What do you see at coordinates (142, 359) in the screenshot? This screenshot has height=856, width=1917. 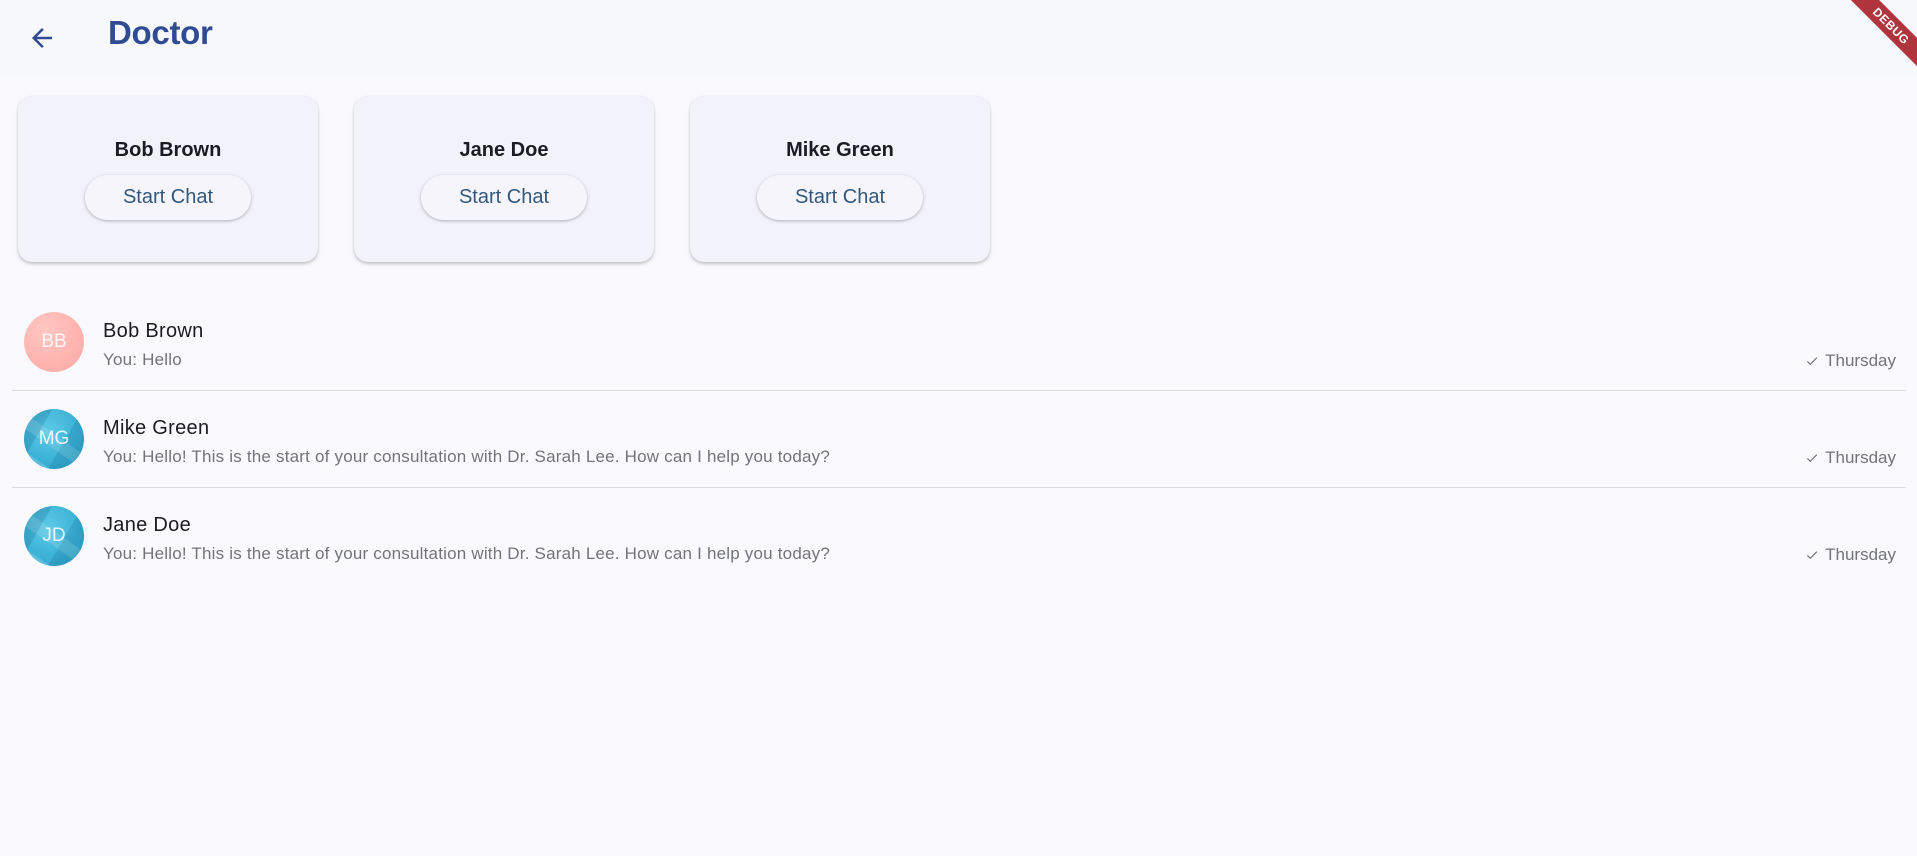 I see `chat-preview: You: Hello` at bounding box center [142, 359].